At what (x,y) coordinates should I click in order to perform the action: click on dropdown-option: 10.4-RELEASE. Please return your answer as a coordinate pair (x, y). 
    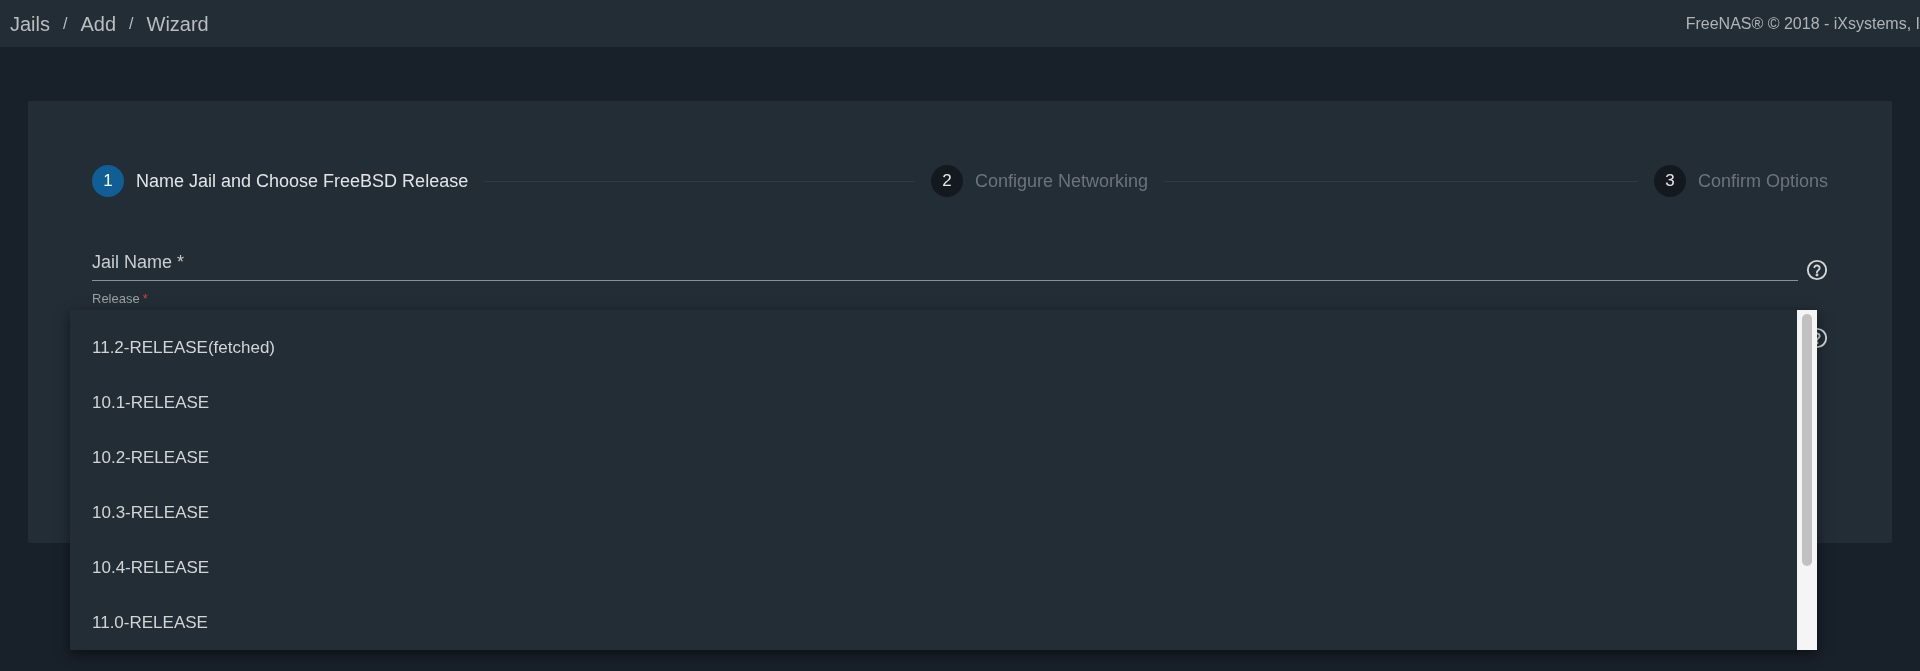
    Looking at the image, I should click on (933, 567).